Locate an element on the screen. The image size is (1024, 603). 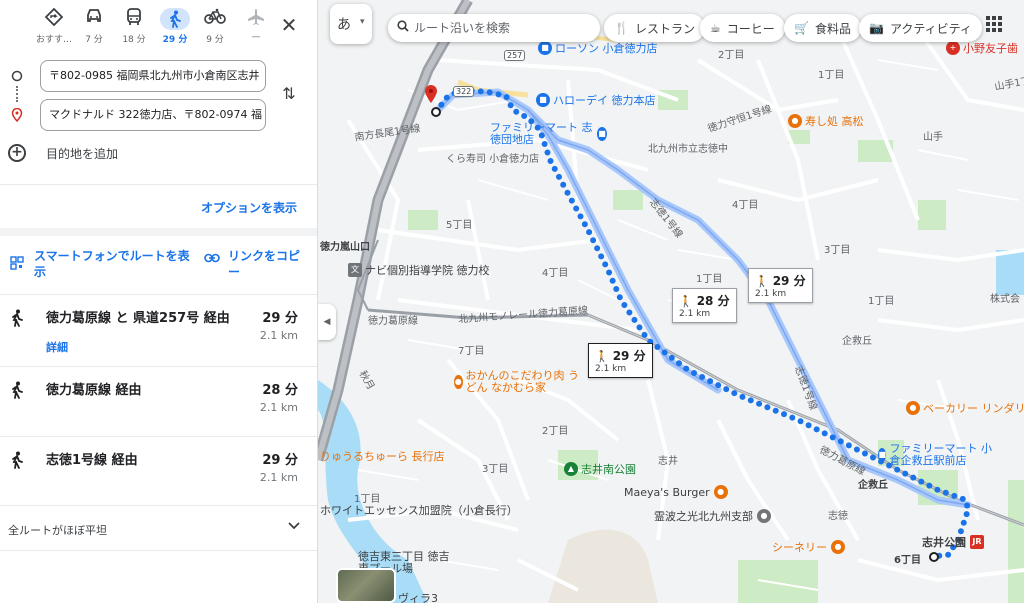
poi-navi-school: 文ナビ個別指導学院 徳力校 is located at coordinates (419, 270).